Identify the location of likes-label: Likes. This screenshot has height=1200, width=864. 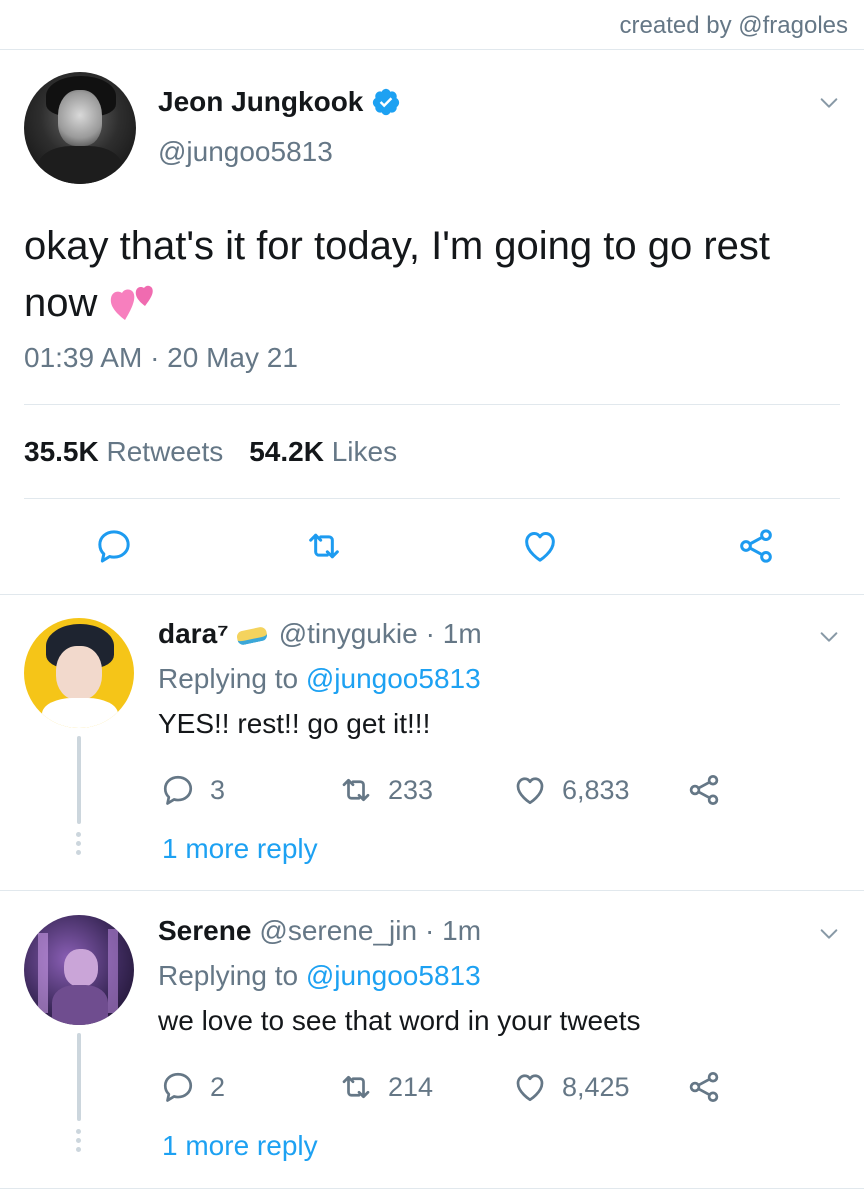
(364, 451).